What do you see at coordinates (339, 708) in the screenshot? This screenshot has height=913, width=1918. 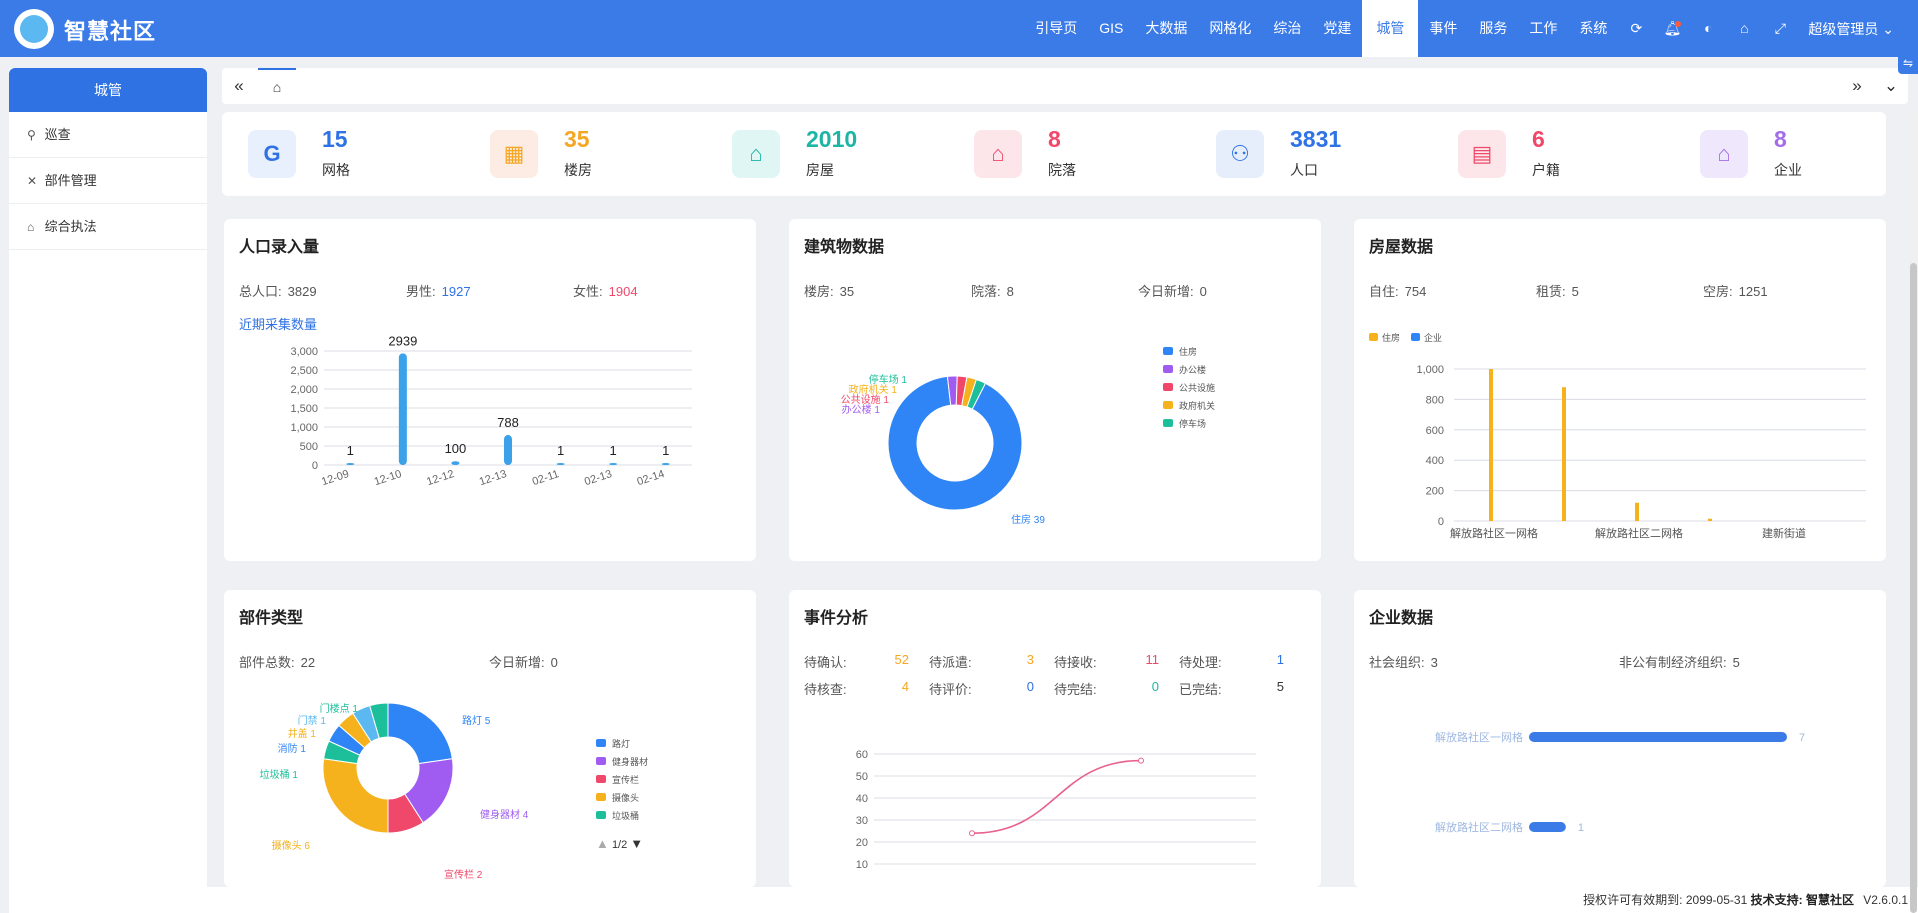 I see `slice-label: 门楼点 1` at bounding box center [339, 708].